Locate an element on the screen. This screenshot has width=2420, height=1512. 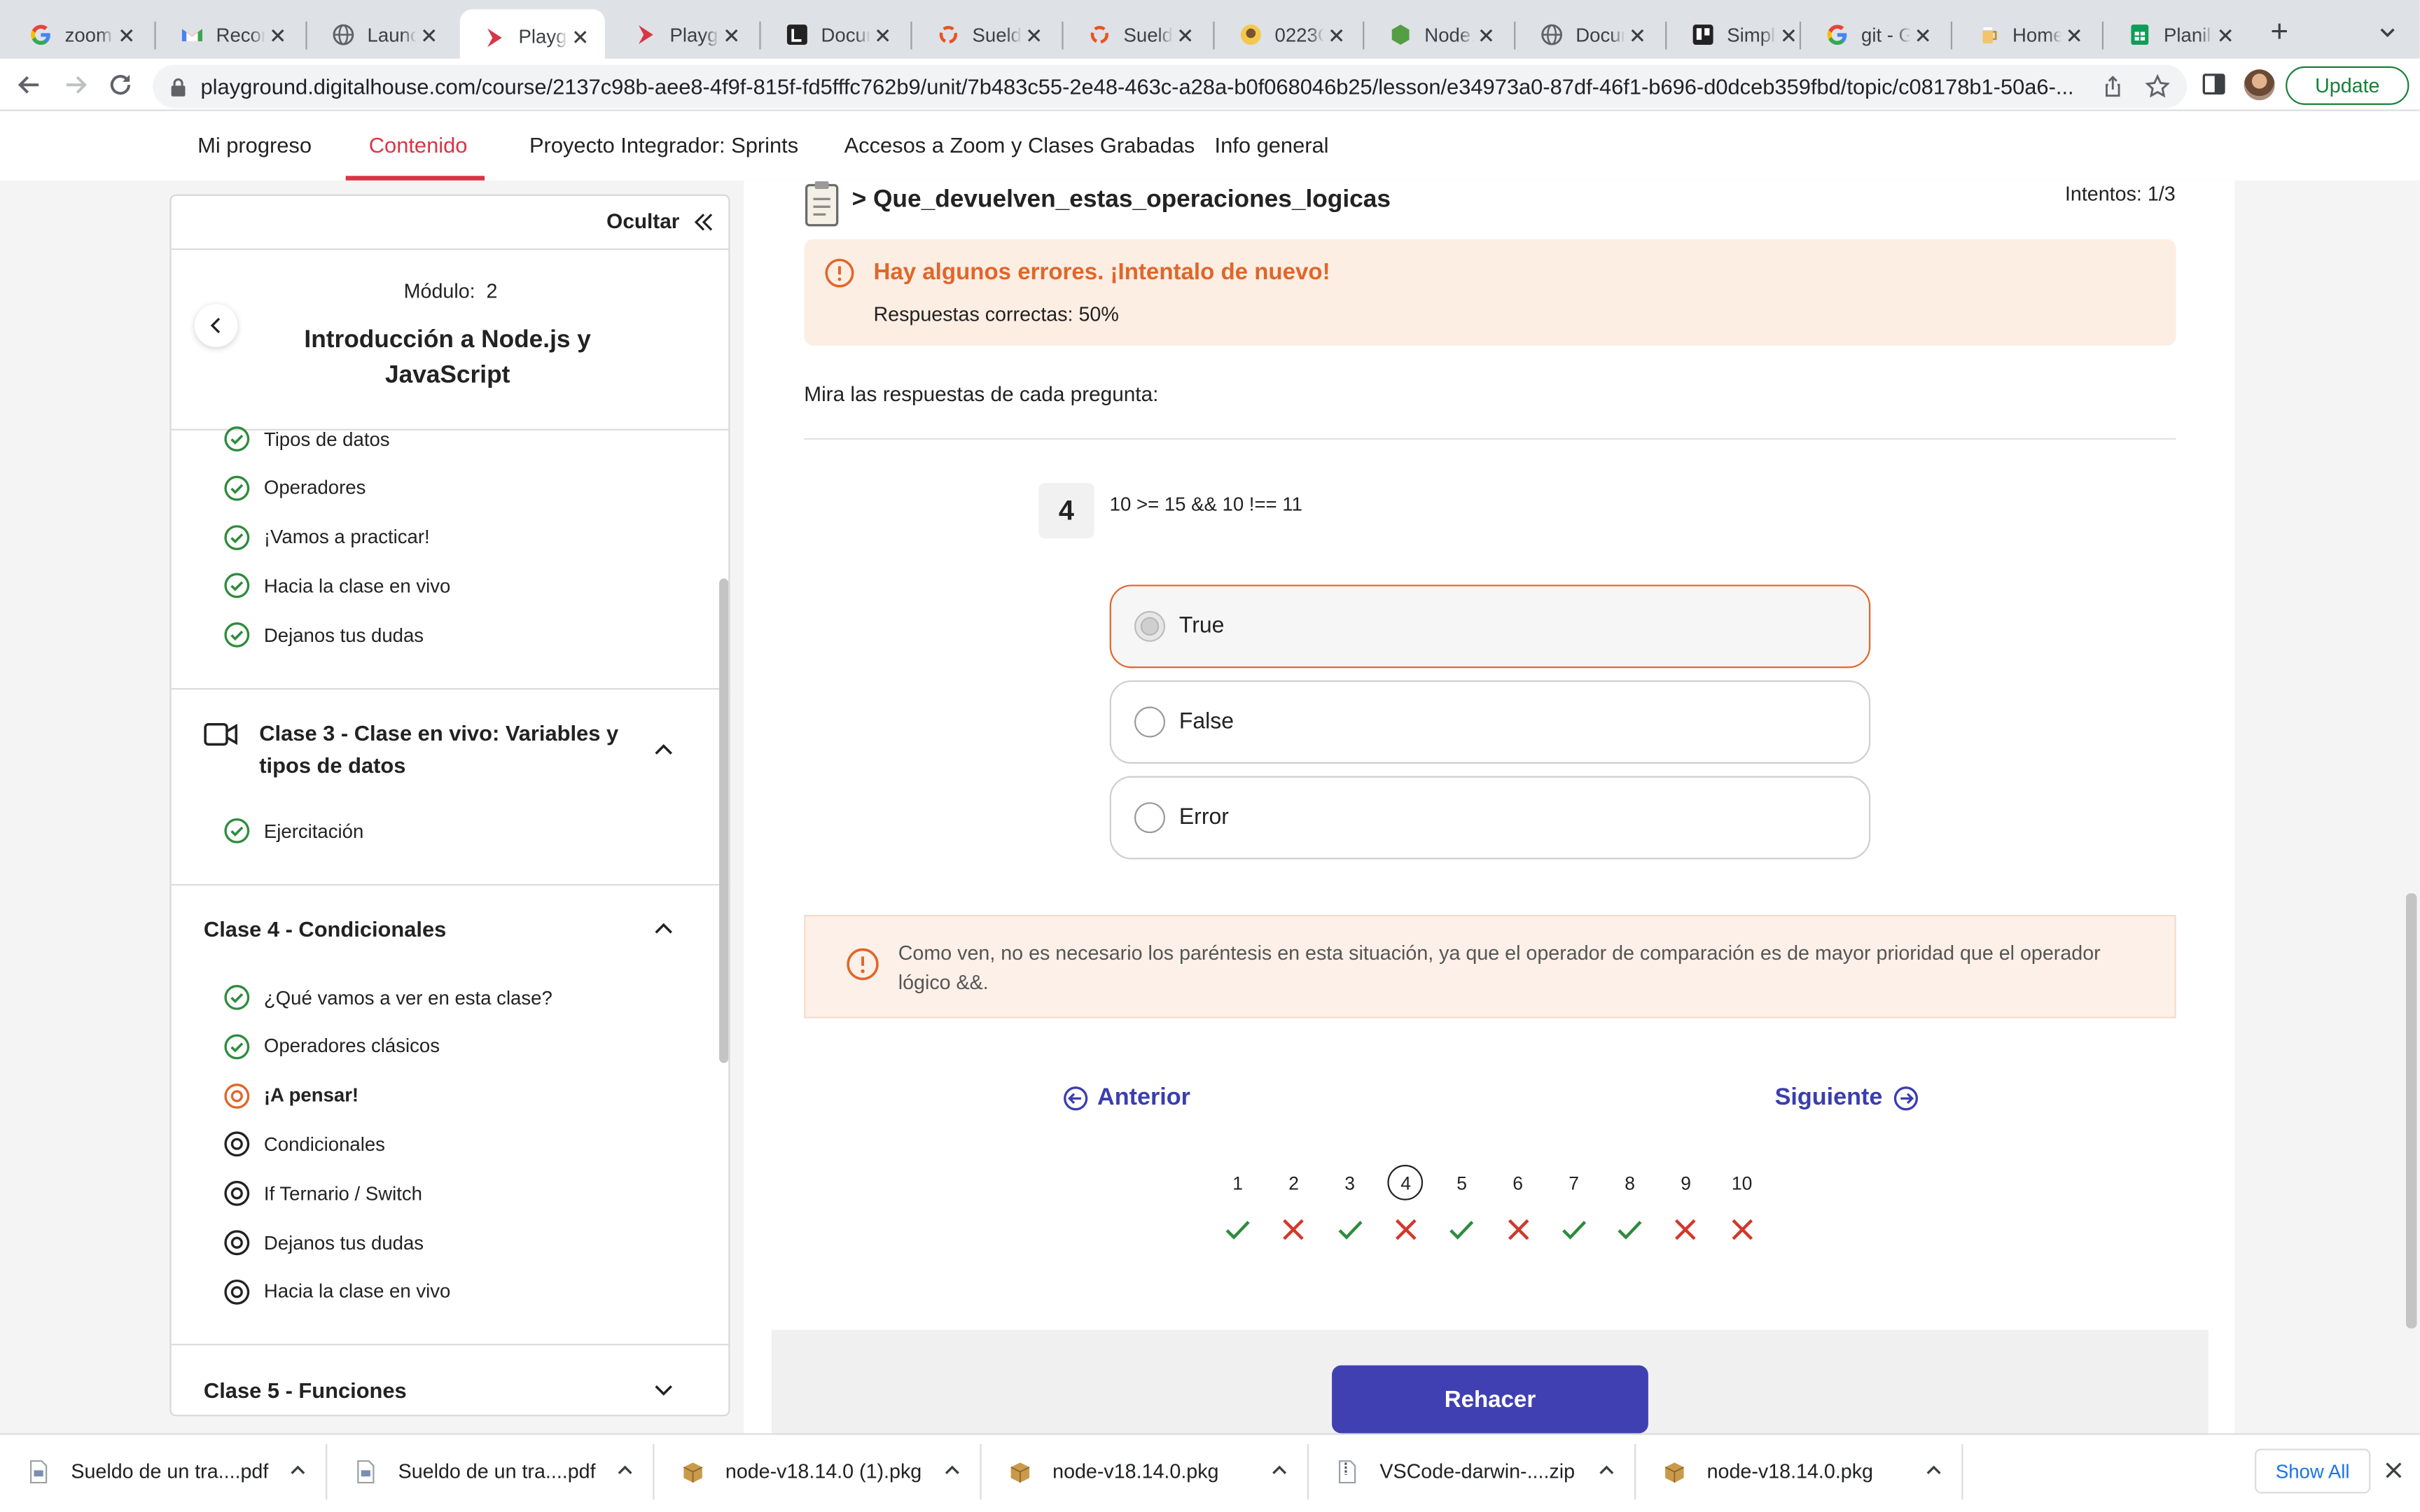
download-item: VSCode-darwin-....zip is located at coordinates (1471, 1470).